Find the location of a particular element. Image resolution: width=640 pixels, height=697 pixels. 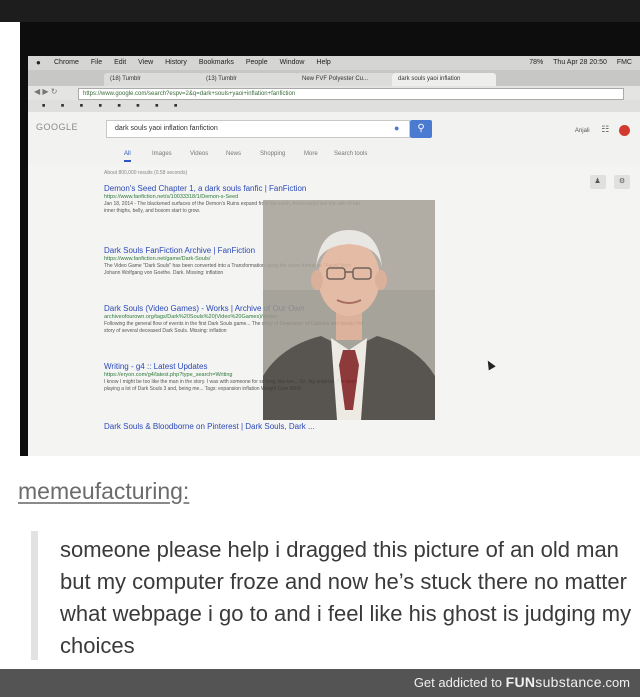

brand-fun: FUN is located at coordinates (520, 682).